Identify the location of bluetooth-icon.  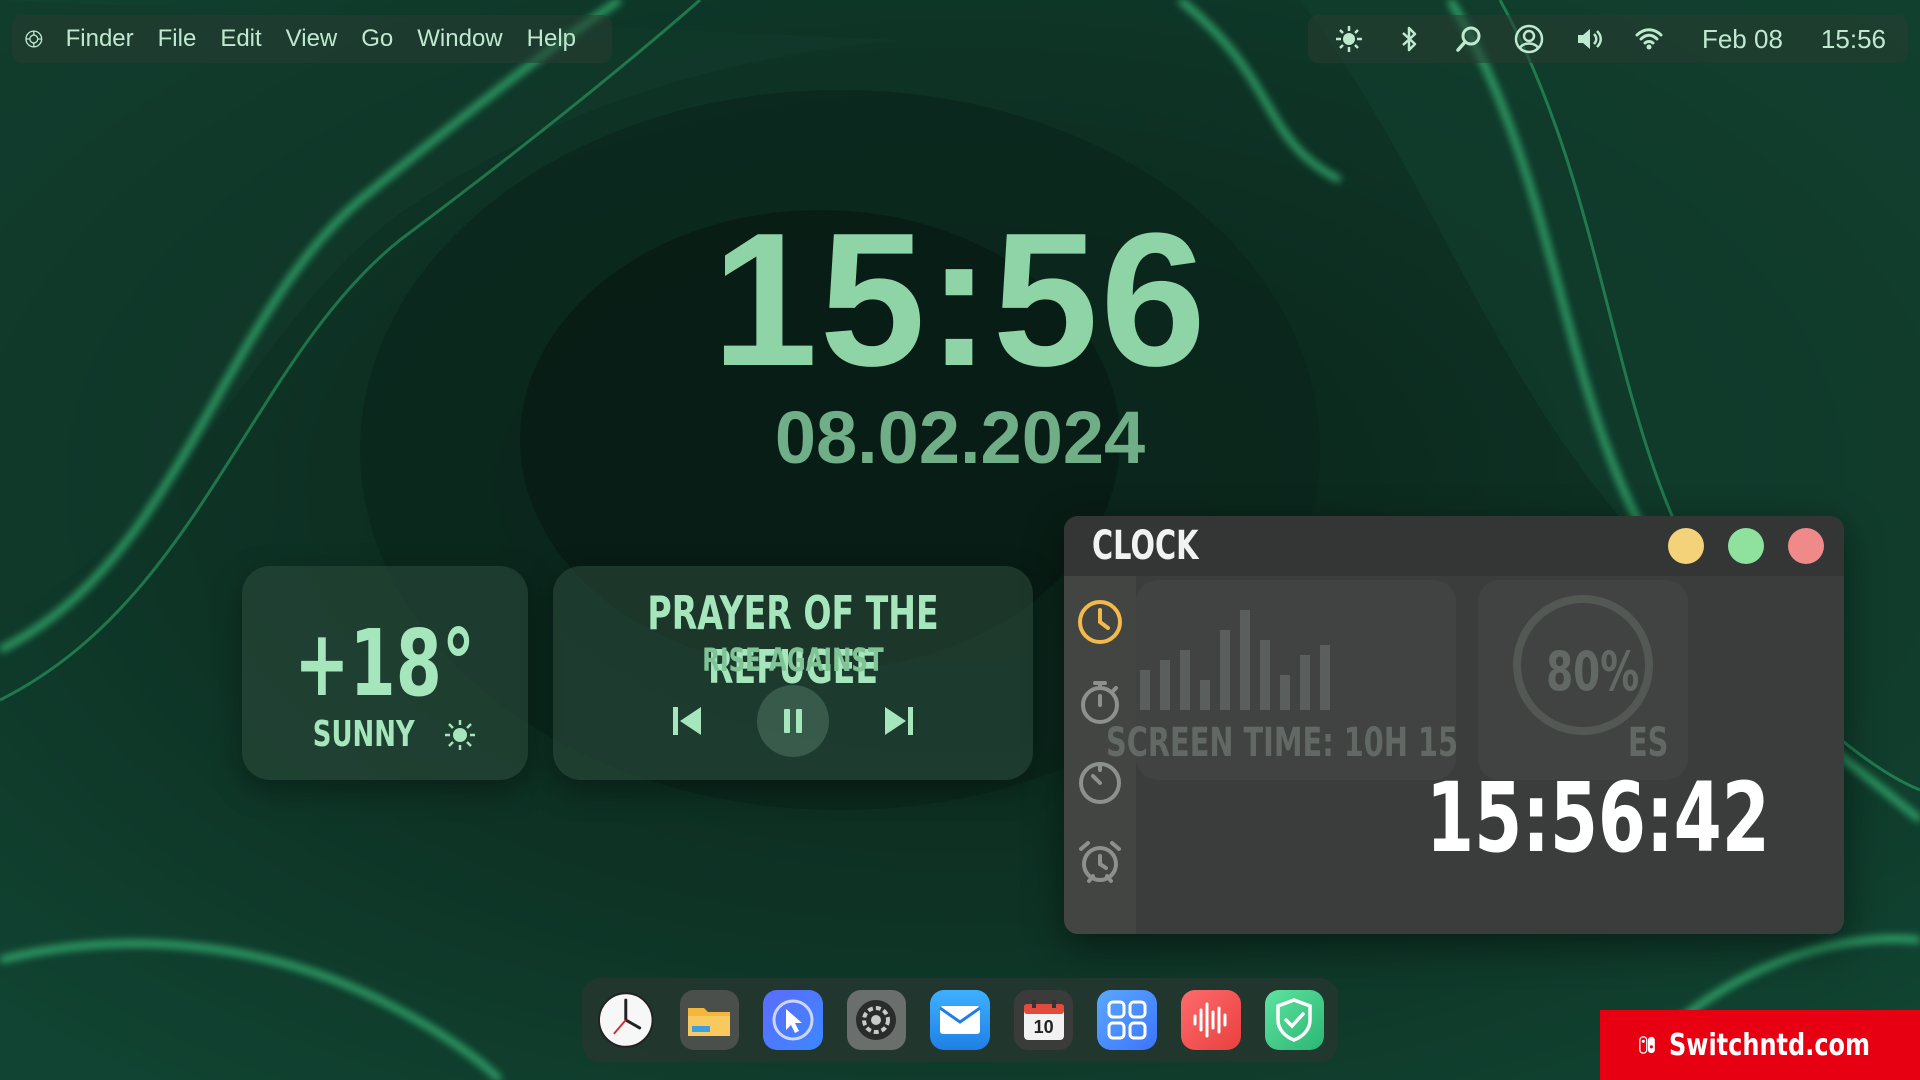
(1409, 39).